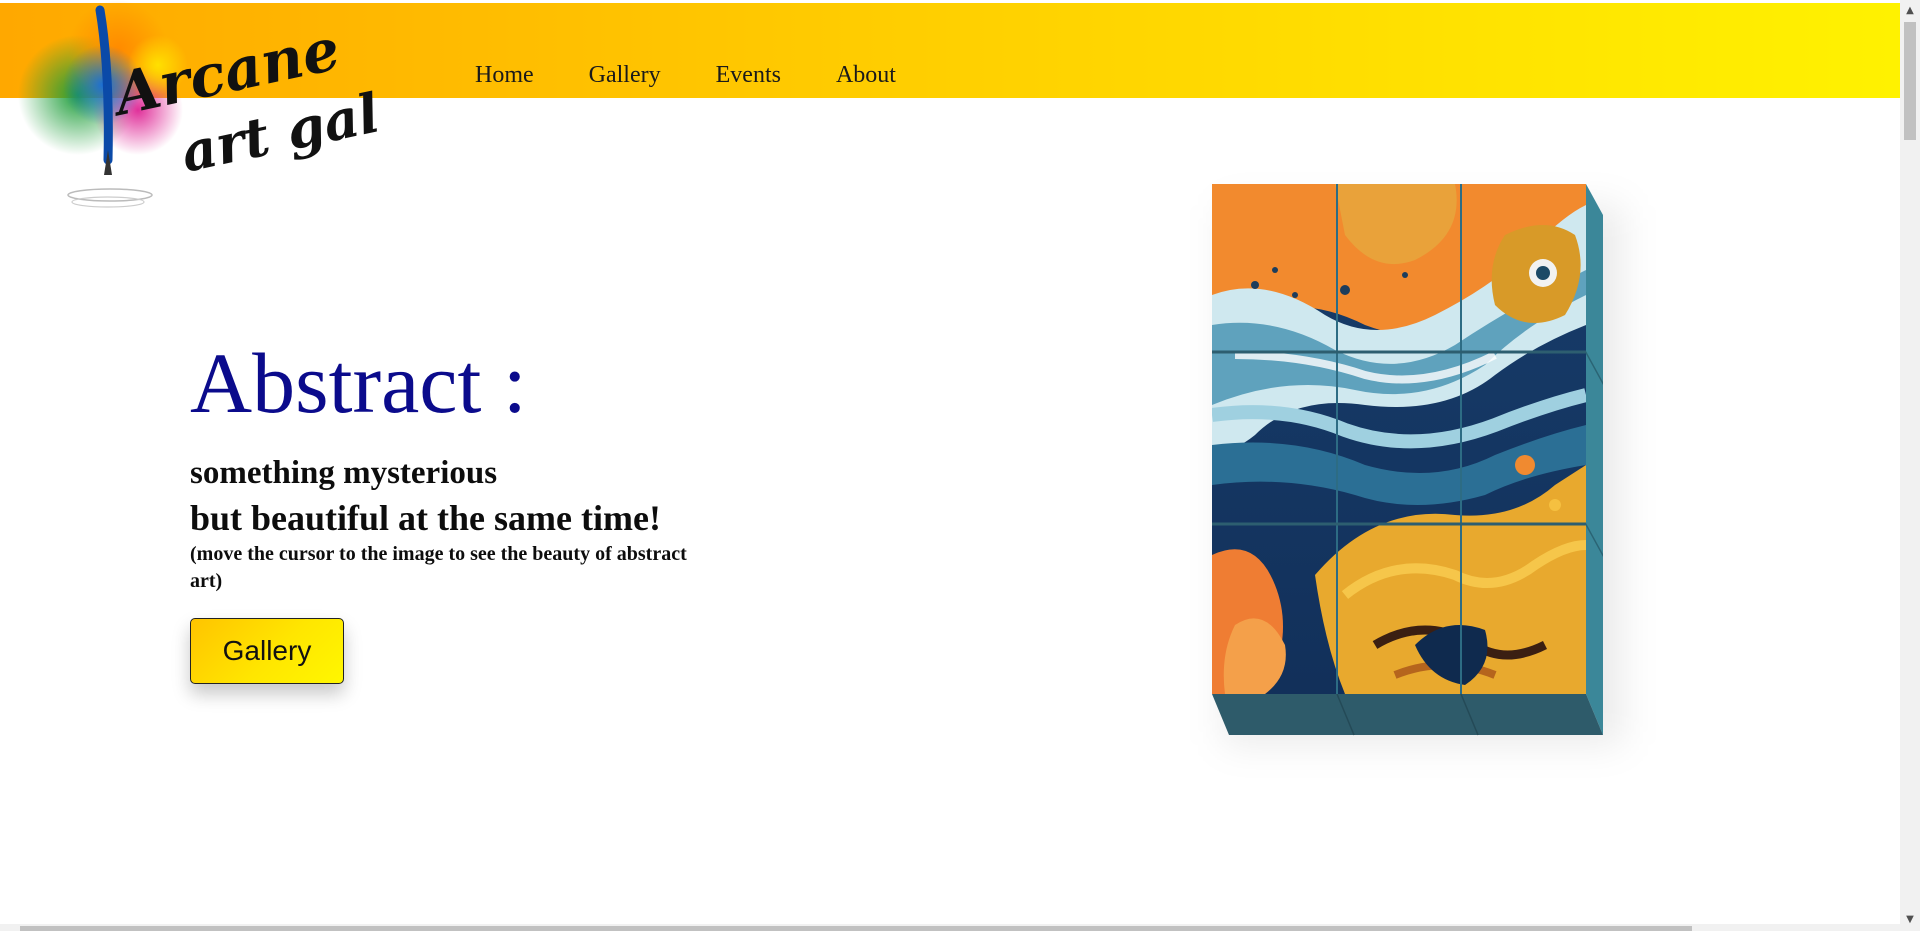  What do you see at coordinates (193, 107) in the screenshot?
I see `arcane-logo: Arcane art gallery` at bounding box center [193, 107].